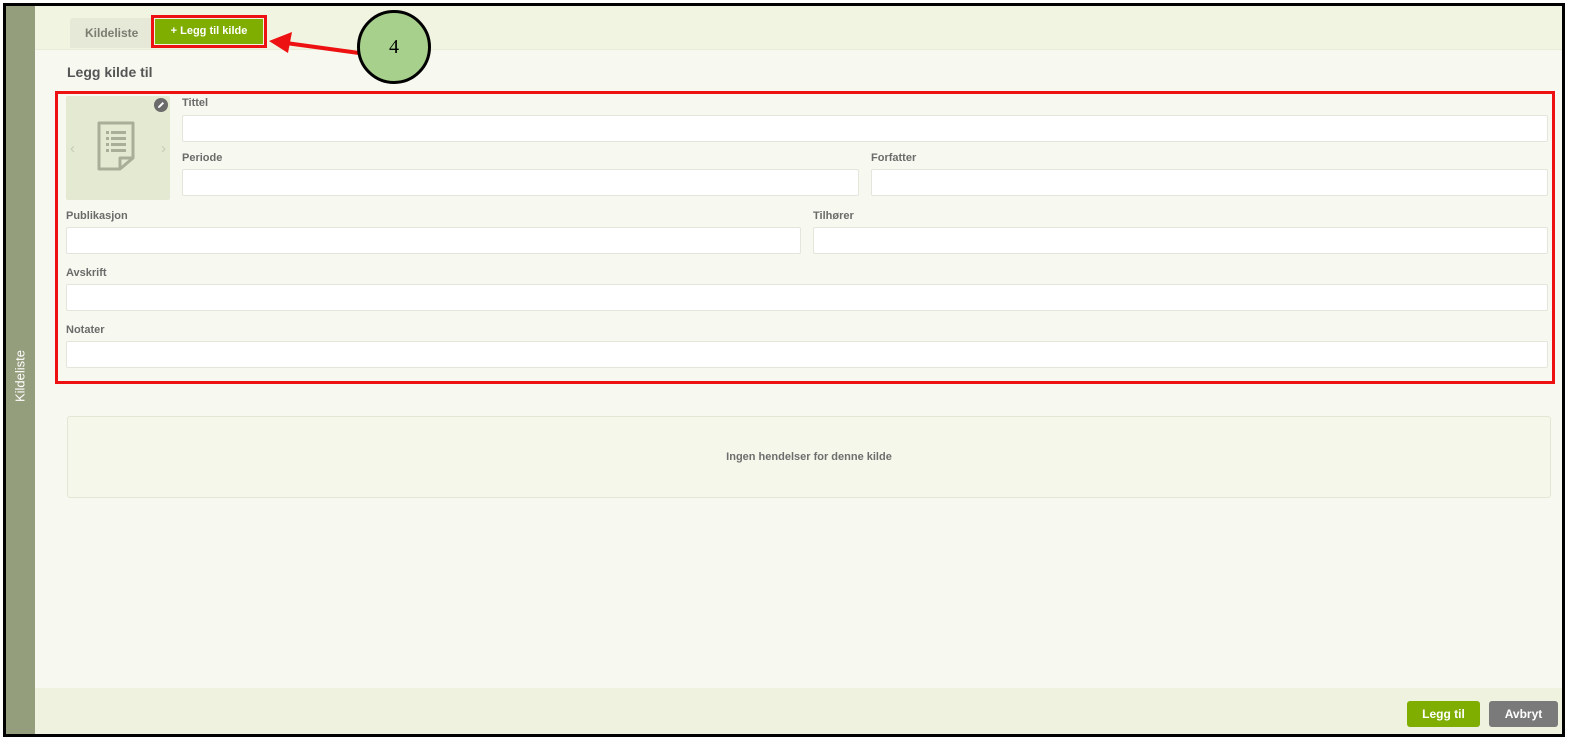  I want to click on document-icon, so click(116, 146).